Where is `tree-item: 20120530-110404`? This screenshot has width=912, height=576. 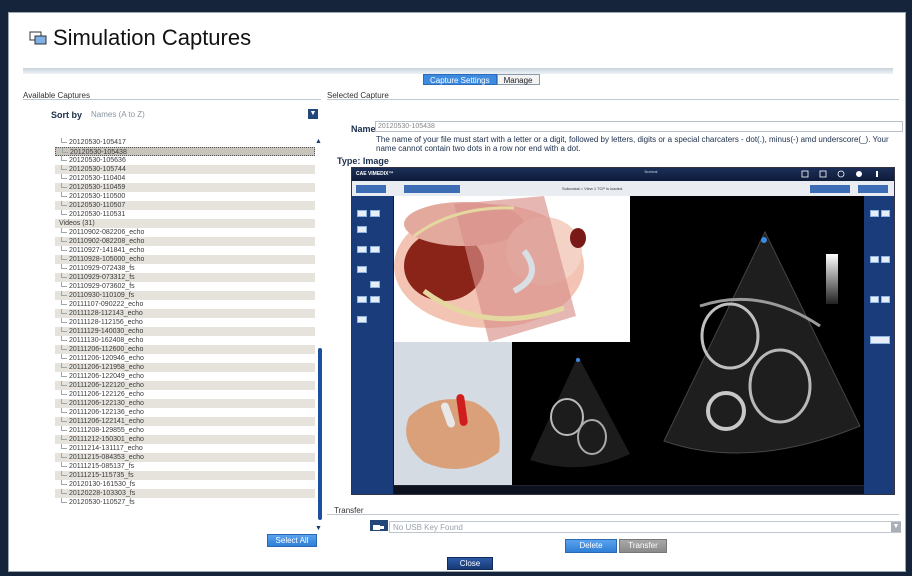
tree-item: 20120530-110404 is located at coordinates (185, 178).